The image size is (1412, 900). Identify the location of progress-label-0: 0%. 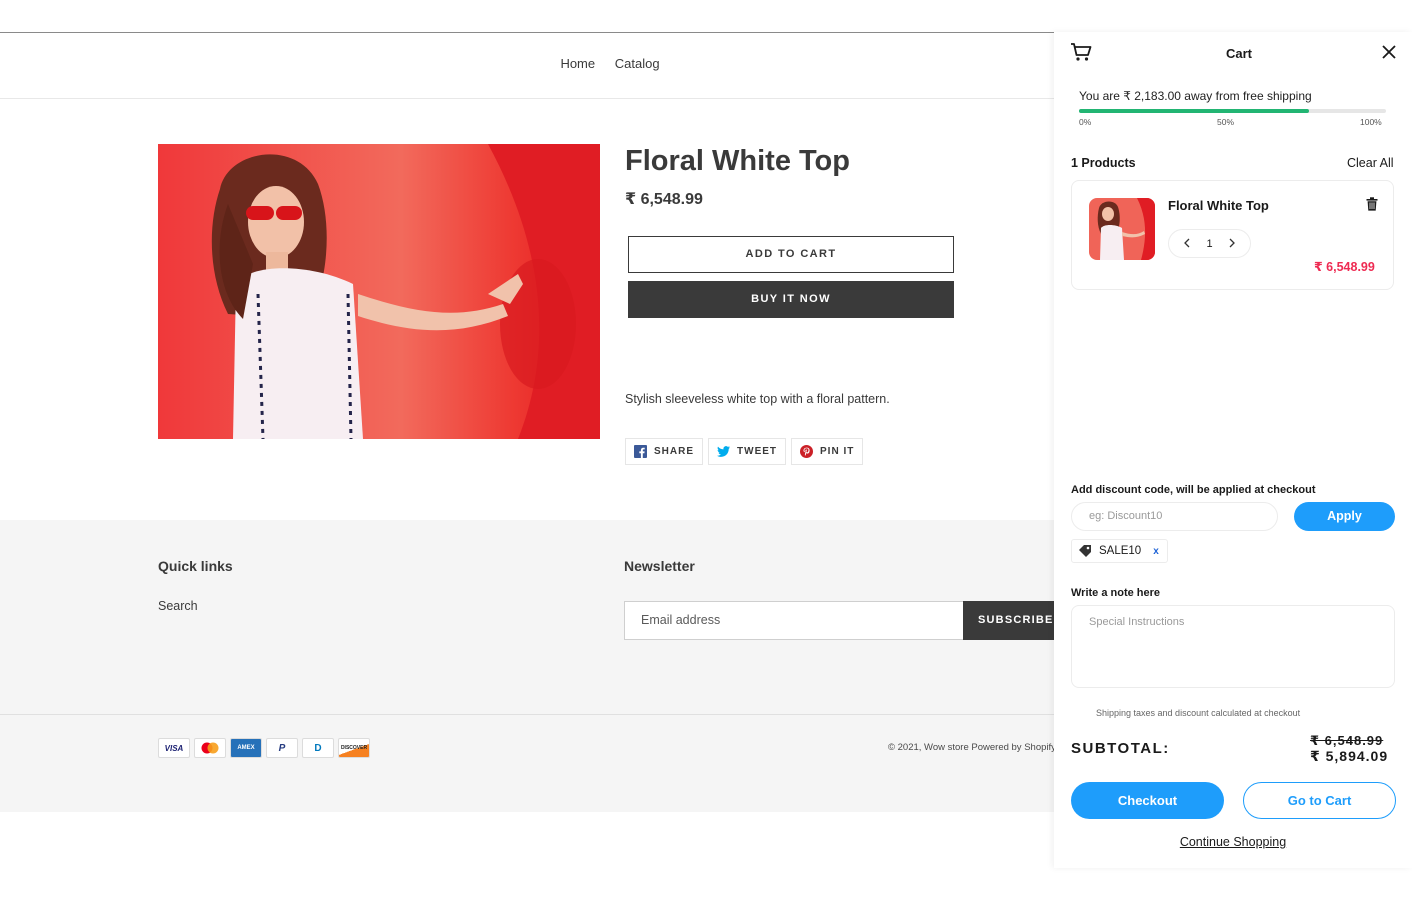
(1085, 122).